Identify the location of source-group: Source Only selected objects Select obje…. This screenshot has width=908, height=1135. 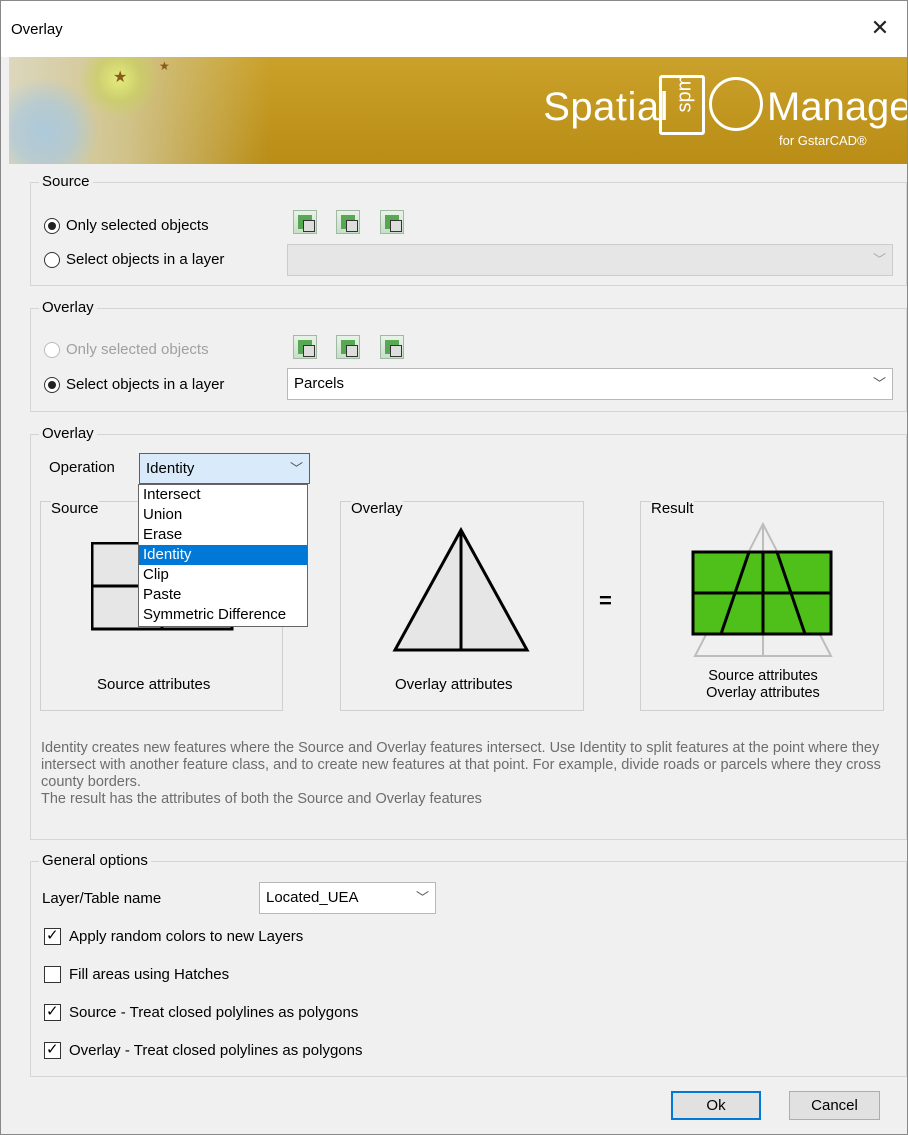
(468, 229).